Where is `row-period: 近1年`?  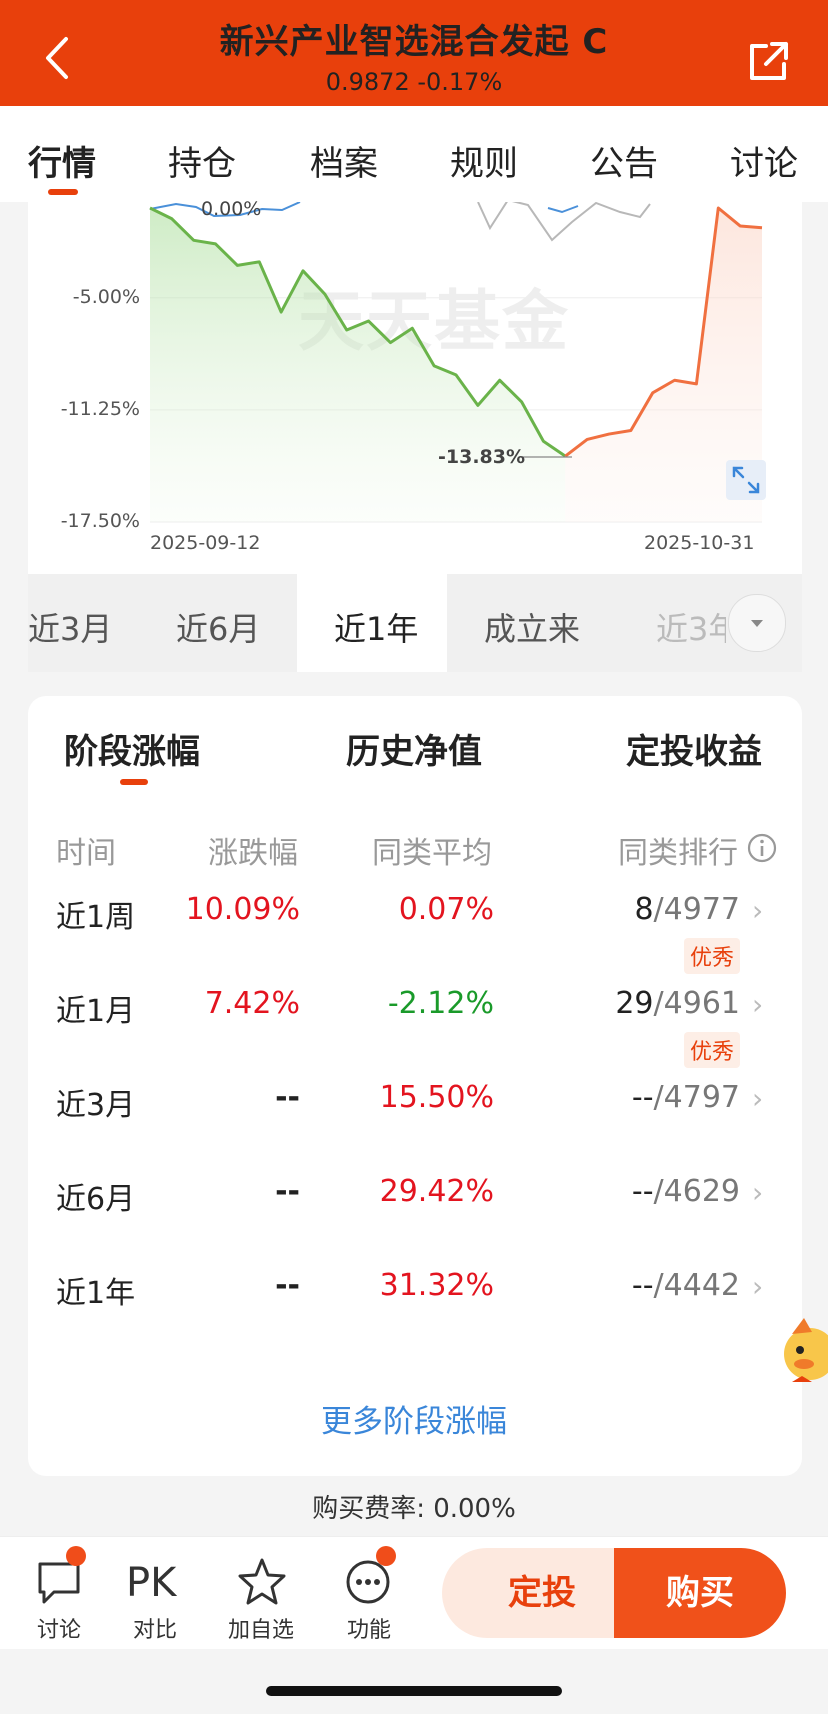
row-period: 近1年 is located at coordinates (96, 1293).